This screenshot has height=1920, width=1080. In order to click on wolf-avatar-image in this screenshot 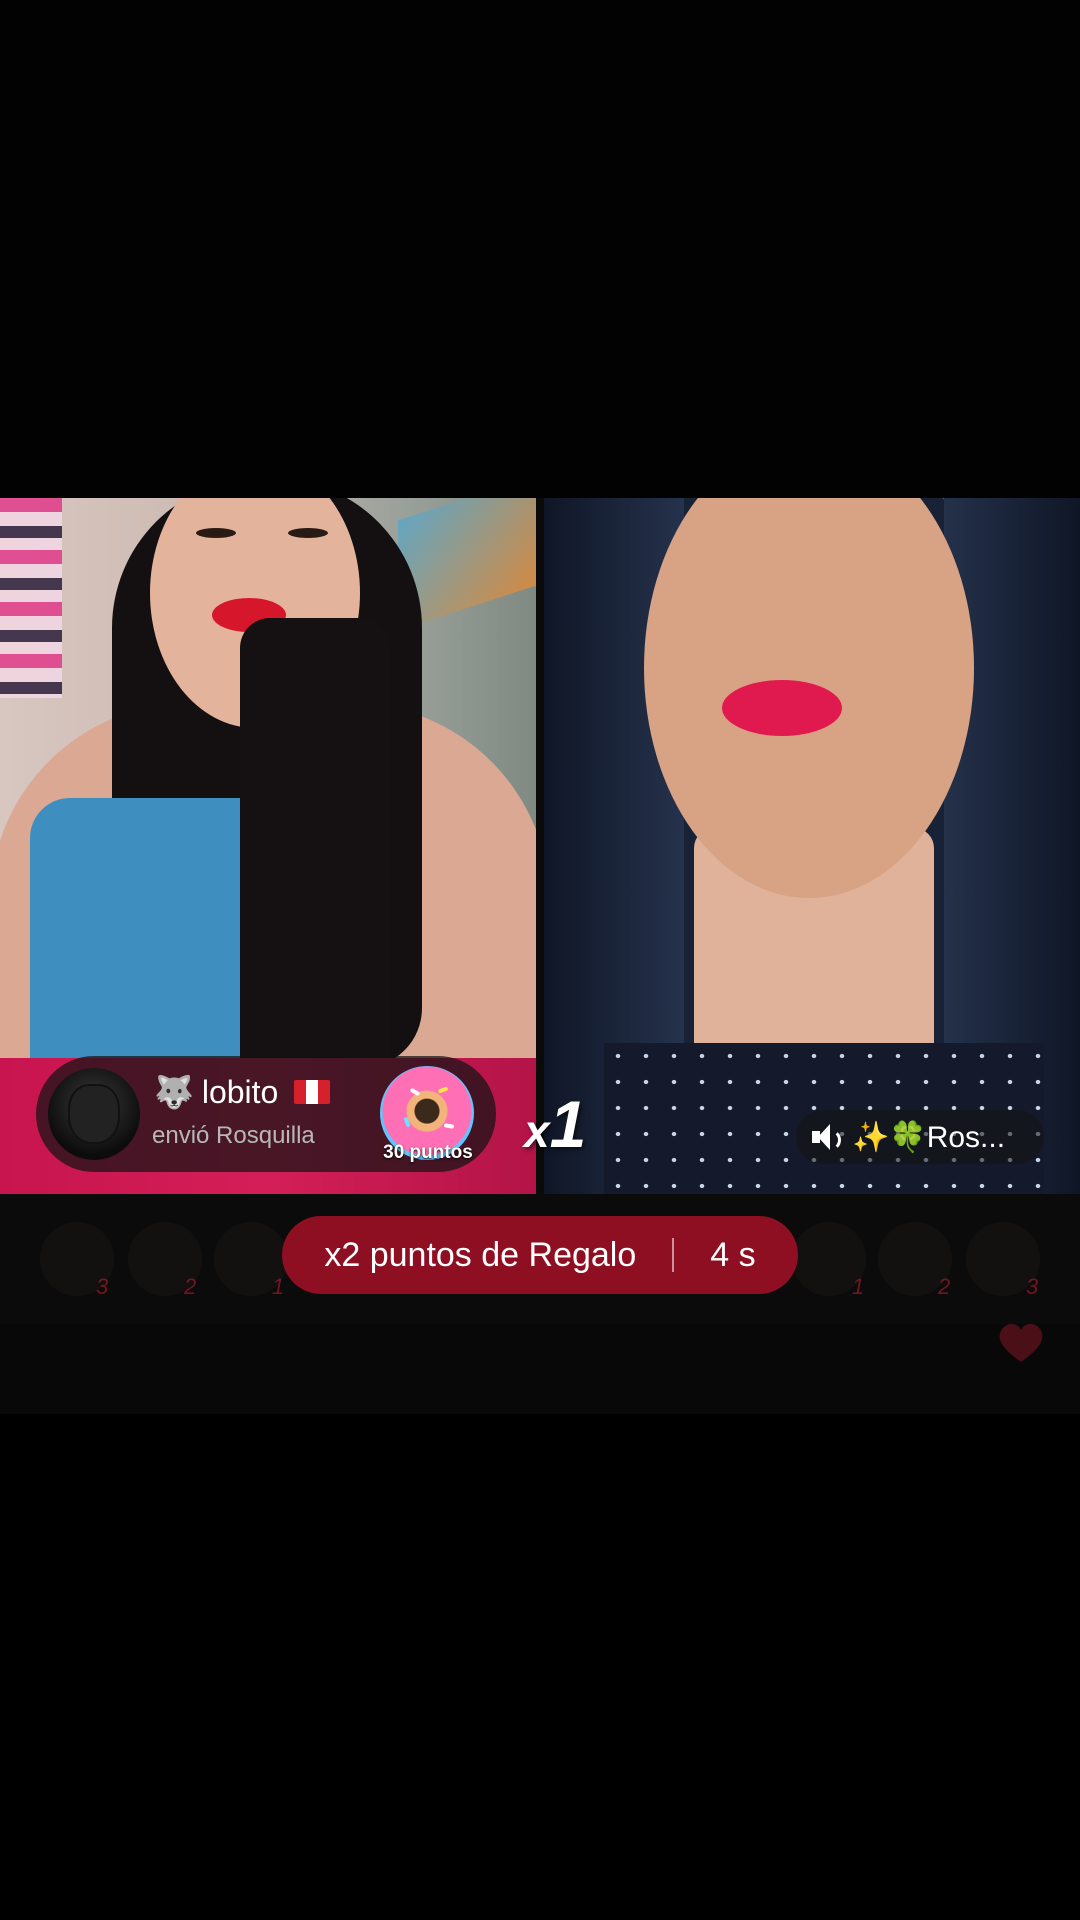, I will do `click(94, 1114)`.